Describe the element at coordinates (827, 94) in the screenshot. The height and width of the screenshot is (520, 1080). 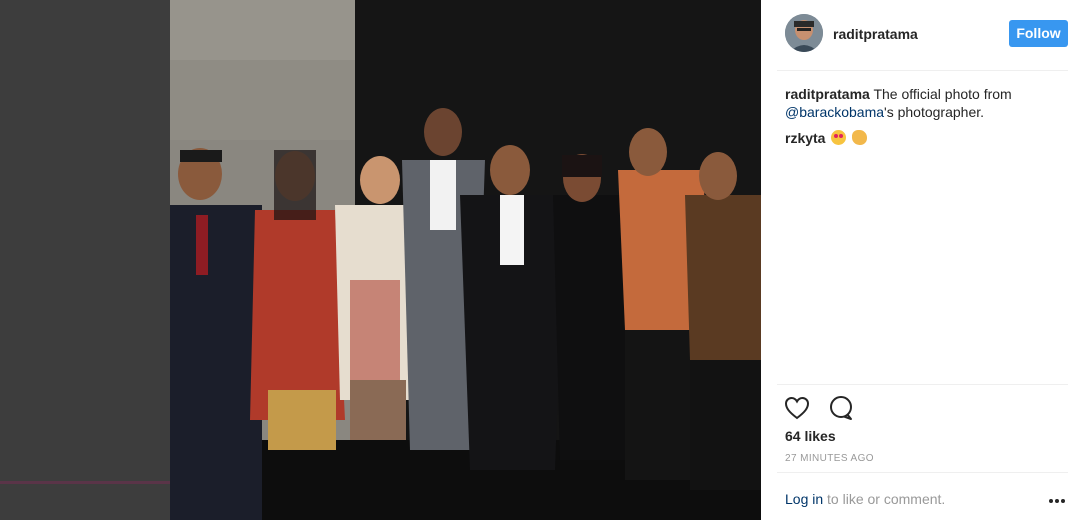
I see `caption-author-link: raditpratama` at that location.